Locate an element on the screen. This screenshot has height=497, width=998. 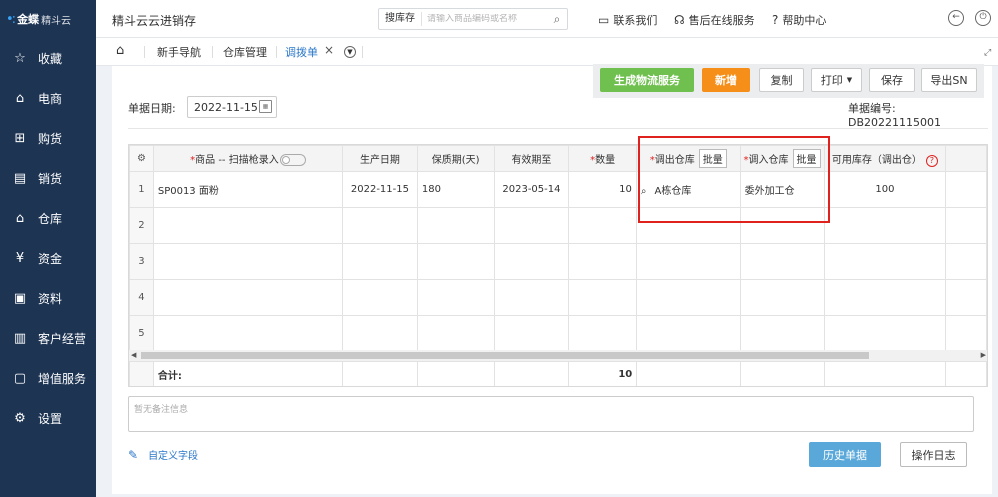
operation-log-button: 操作日志 is located at coordinates (933, 454).